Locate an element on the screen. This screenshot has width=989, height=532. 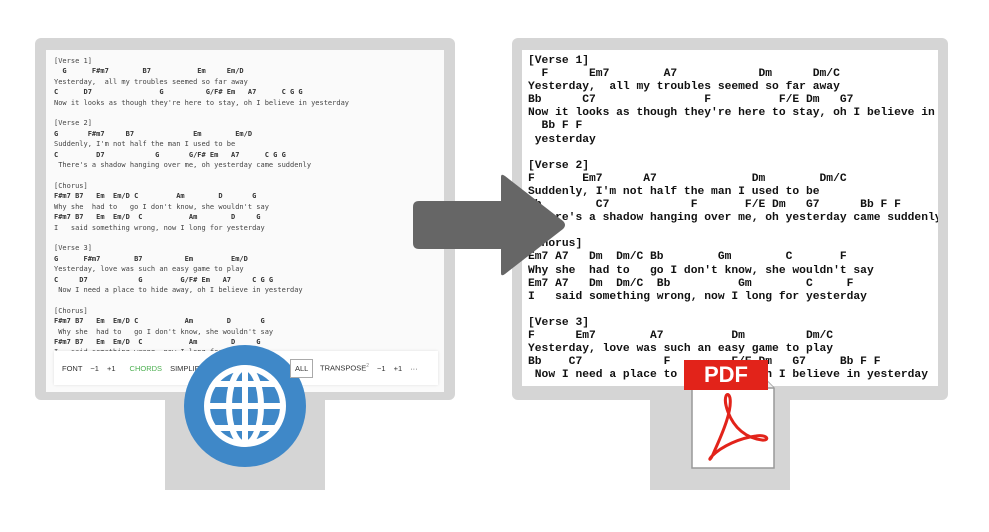
arrow-right-icon is located at coordinates (489, 225).